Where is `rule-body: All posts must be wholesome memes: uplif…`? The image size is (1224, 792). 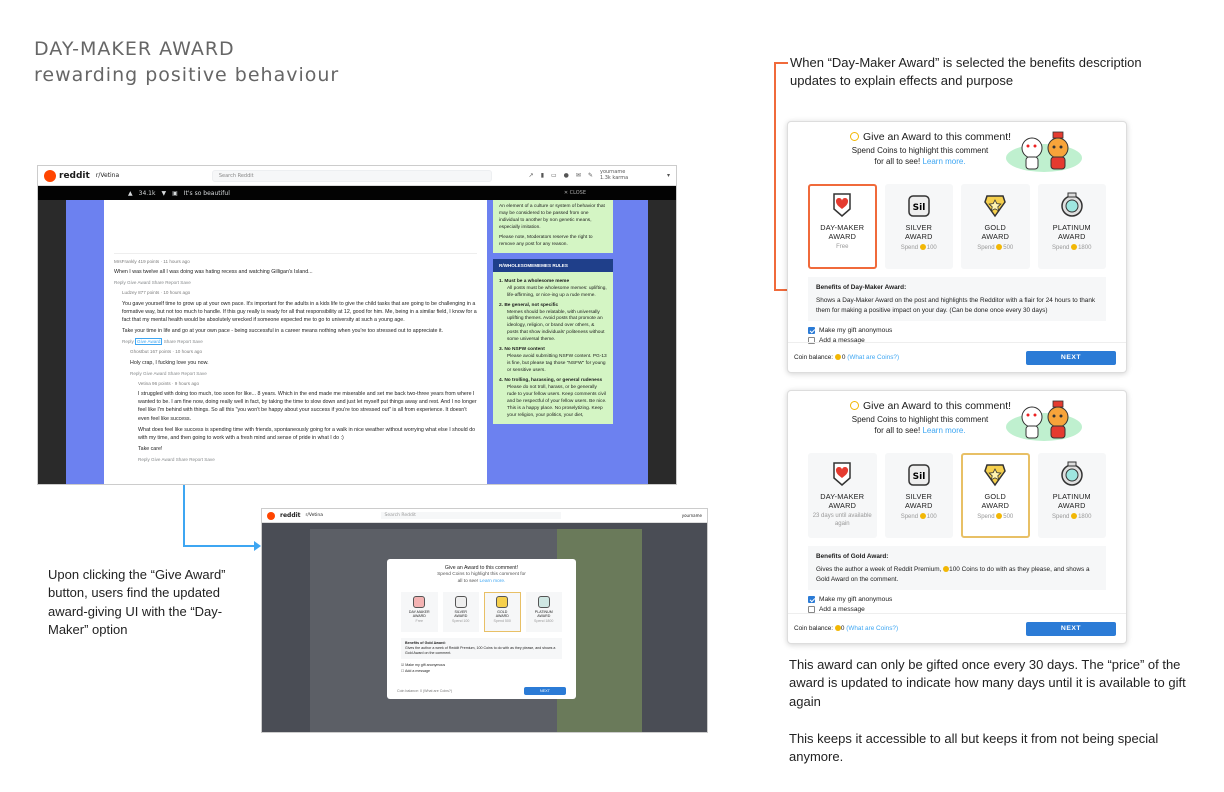
rule-body: All posts must be wholesome memes: uplif… is located at coordinates (557, 291).